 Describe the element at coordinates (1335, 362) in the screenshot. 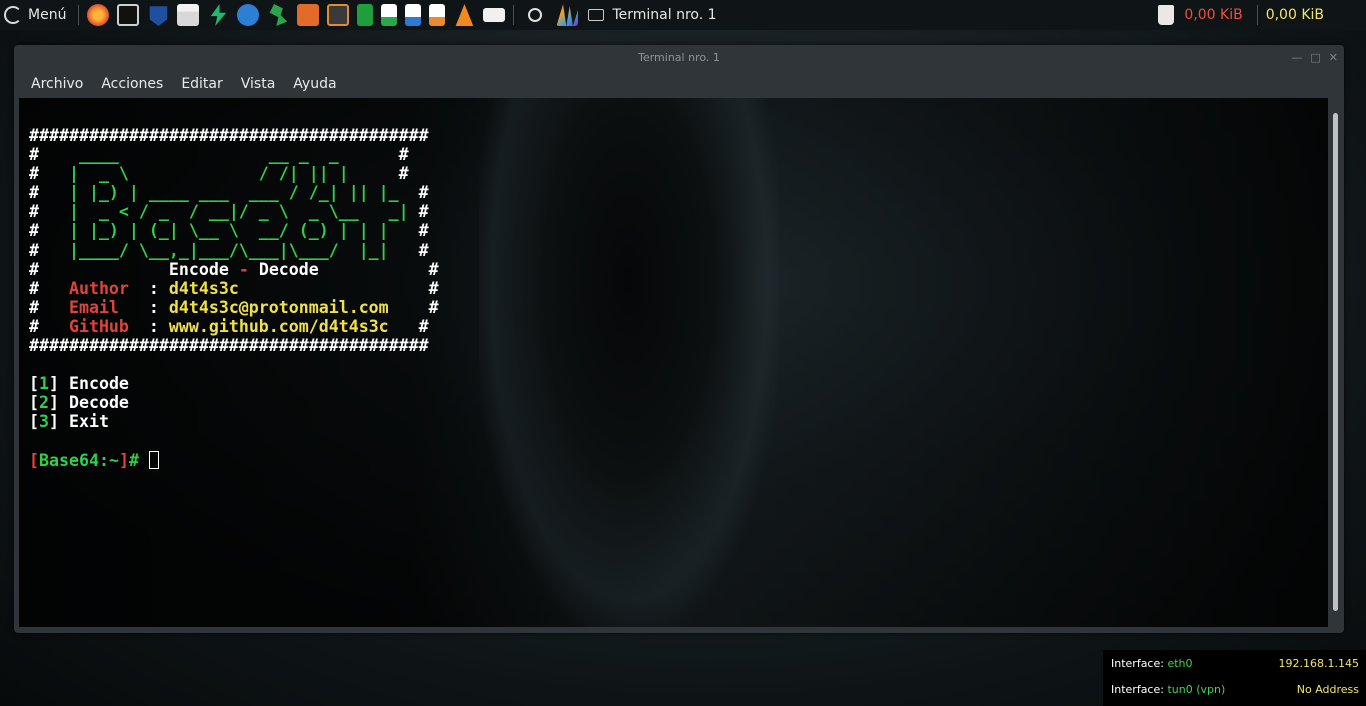

I see `scrollbar` at that location.